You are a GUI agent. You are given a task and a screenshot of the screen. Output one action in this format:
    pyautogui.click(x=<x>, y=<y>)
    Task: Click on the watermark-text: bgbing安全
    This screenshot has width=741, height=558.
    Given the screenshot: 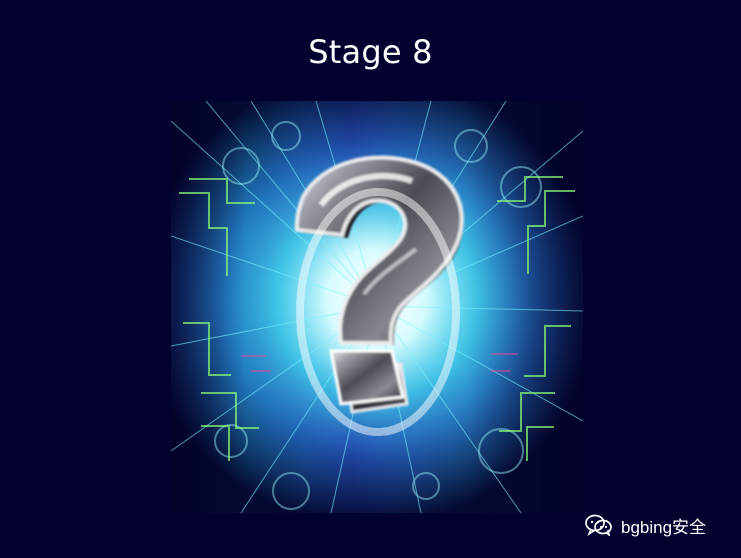 What is the action you would take?
    pyautogui.click(x=664, y=527)
    